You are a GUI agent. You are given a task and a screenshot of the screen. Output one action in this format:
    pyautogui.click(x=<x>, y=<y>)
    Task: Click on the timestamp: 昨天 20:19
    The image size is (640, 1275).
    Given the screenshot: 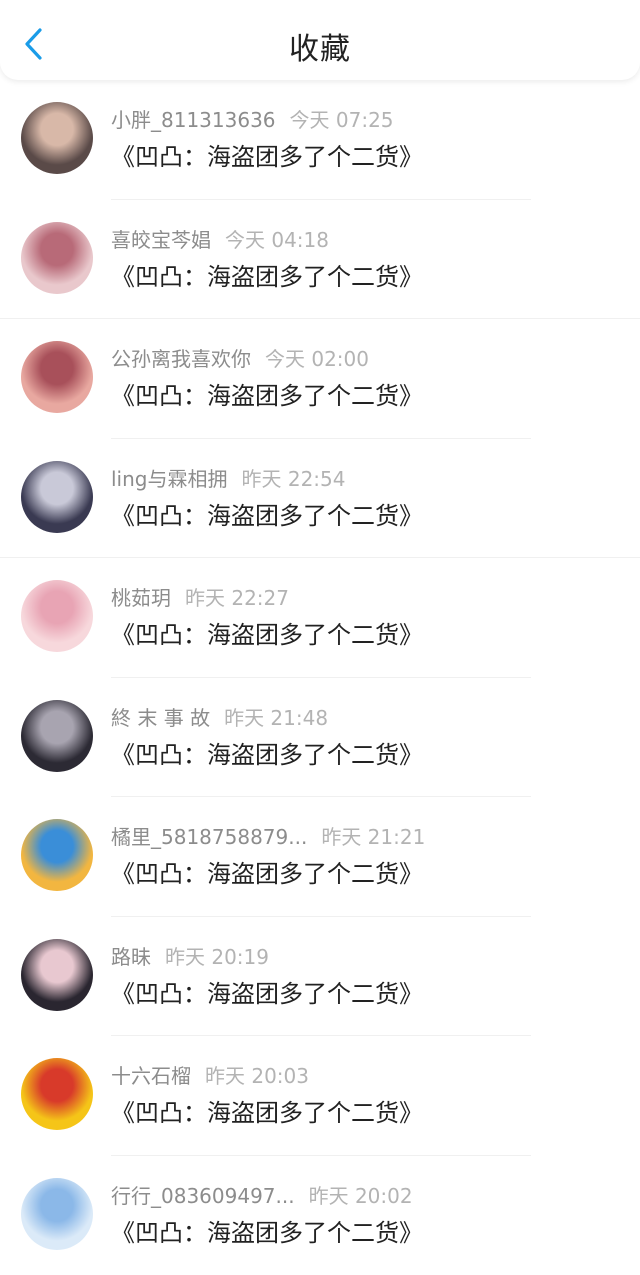 What is the action you would take?
    pyautogui.click(x=217, y=957)
    